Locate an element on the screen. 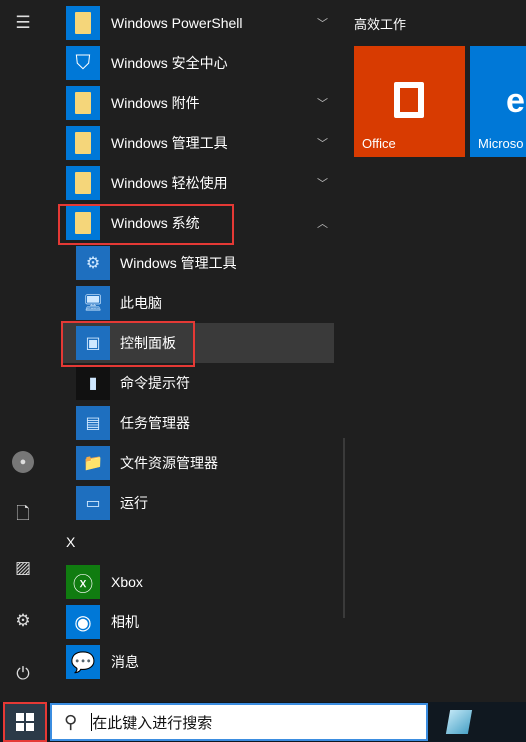  camera-icon: ◉ is located at coordinates (83, 622).